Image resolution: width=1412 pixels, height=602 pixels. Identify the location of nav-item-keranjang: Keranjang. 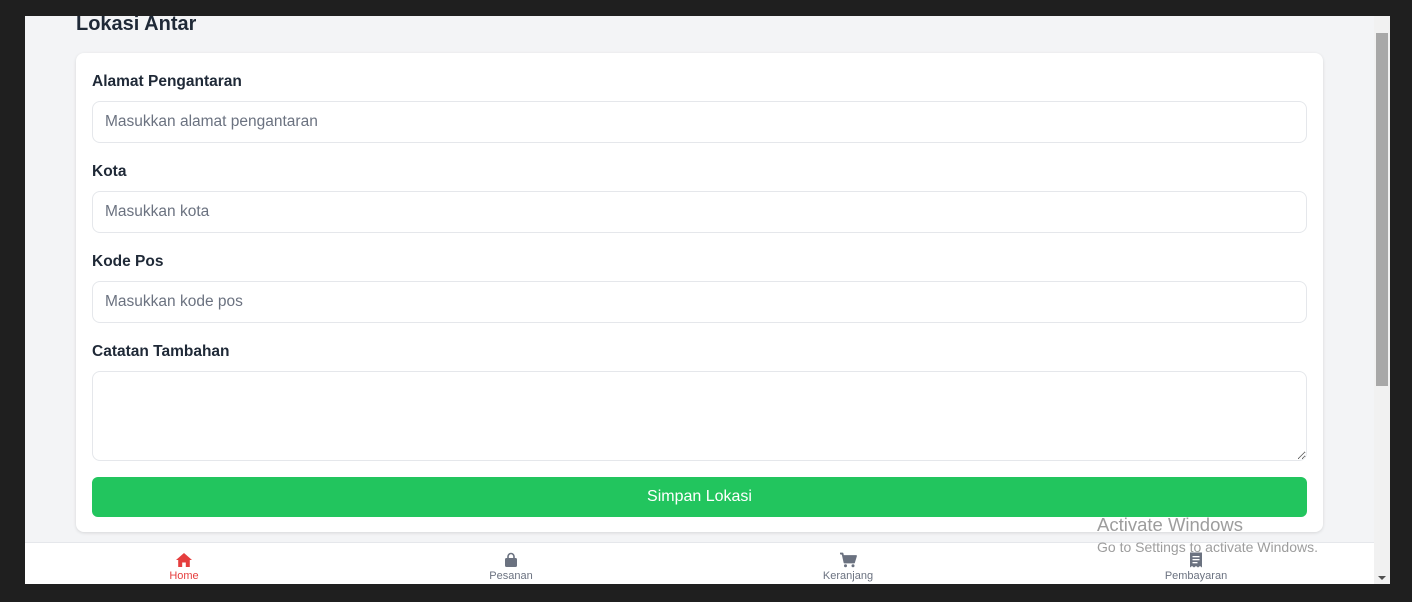
(848, 563).